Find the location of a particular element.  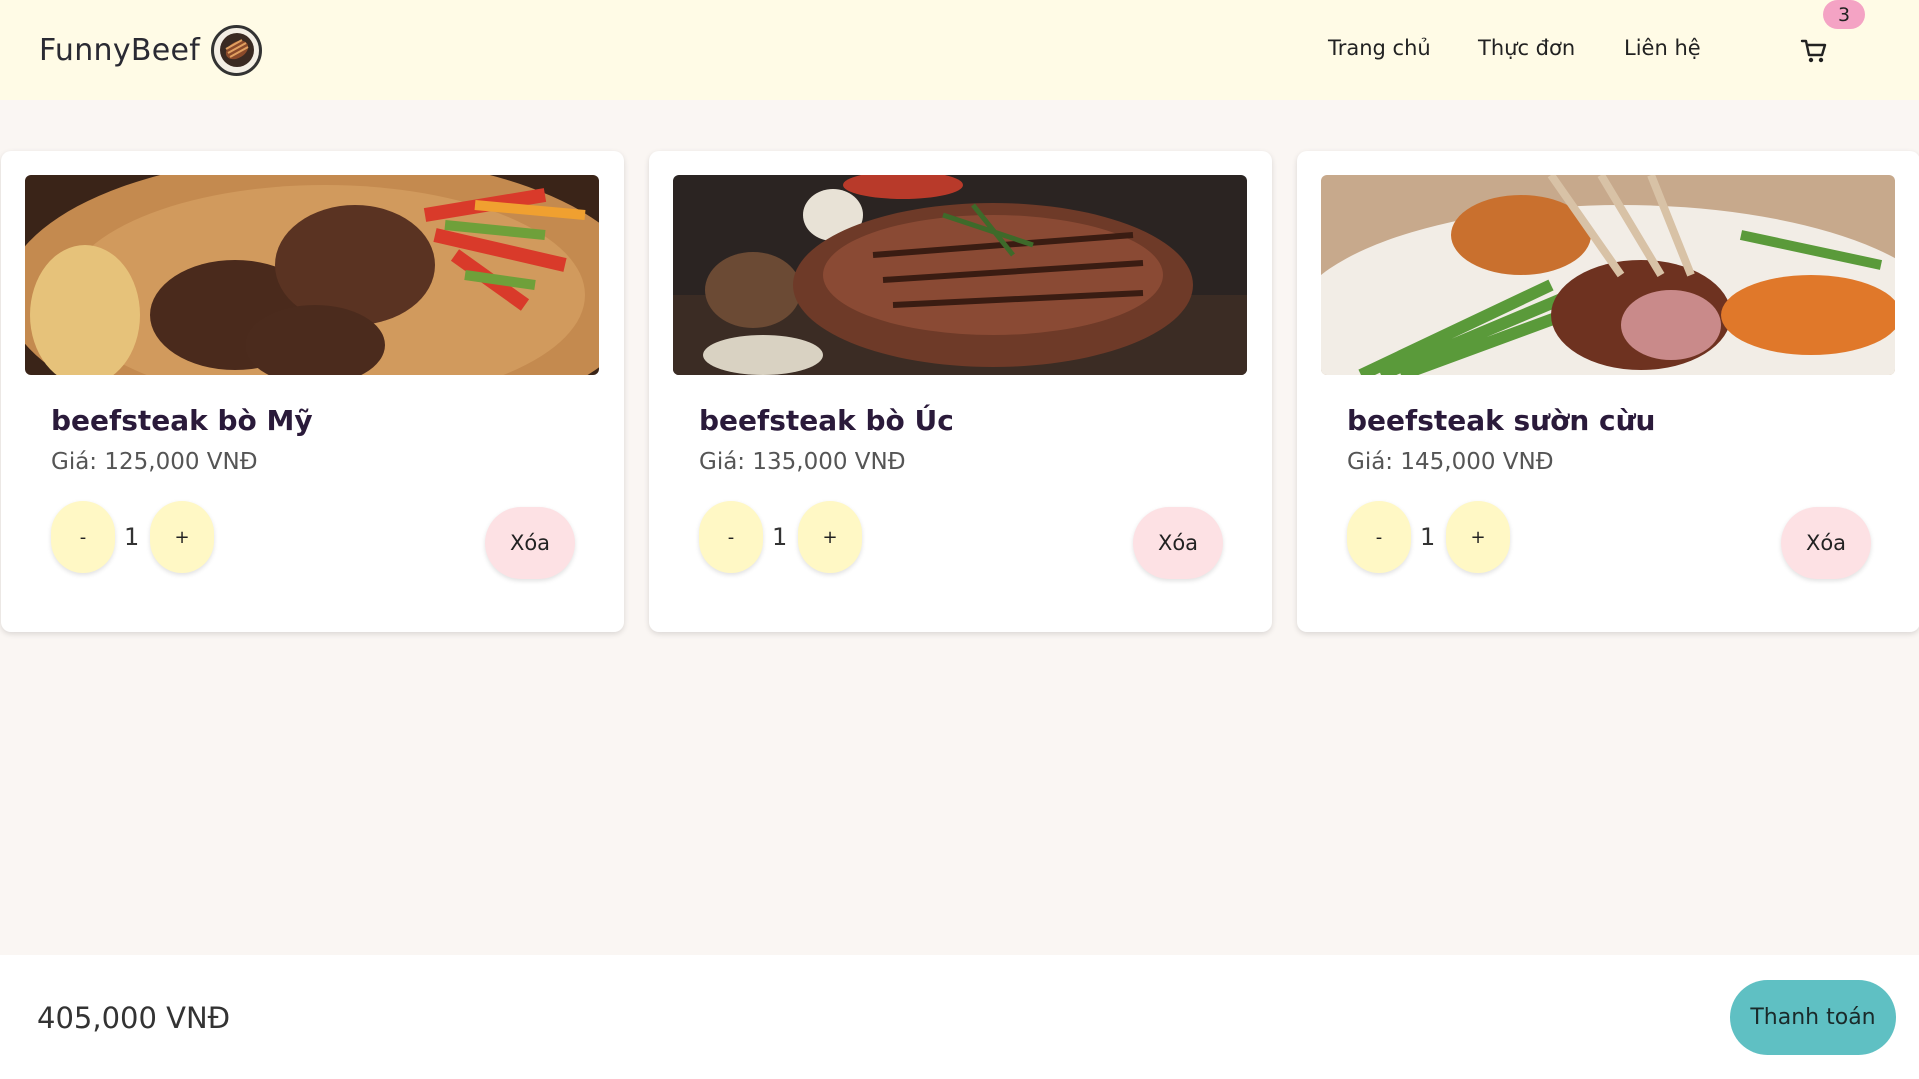

item-price: Giá: 145,000 VNĐ is located at coordinates (1450, 462).